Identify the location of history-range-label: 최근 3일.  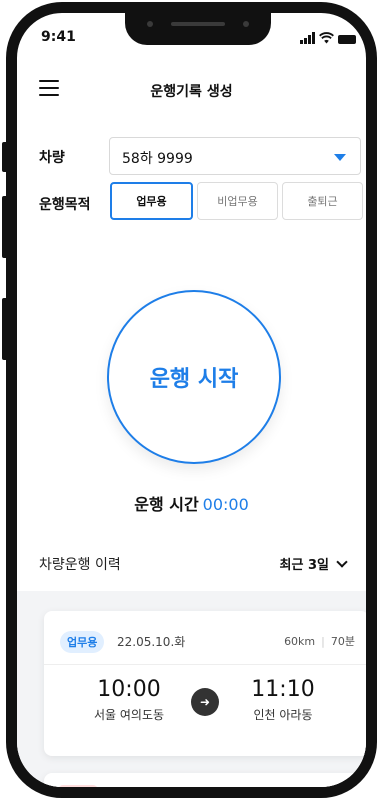
(304, 565).